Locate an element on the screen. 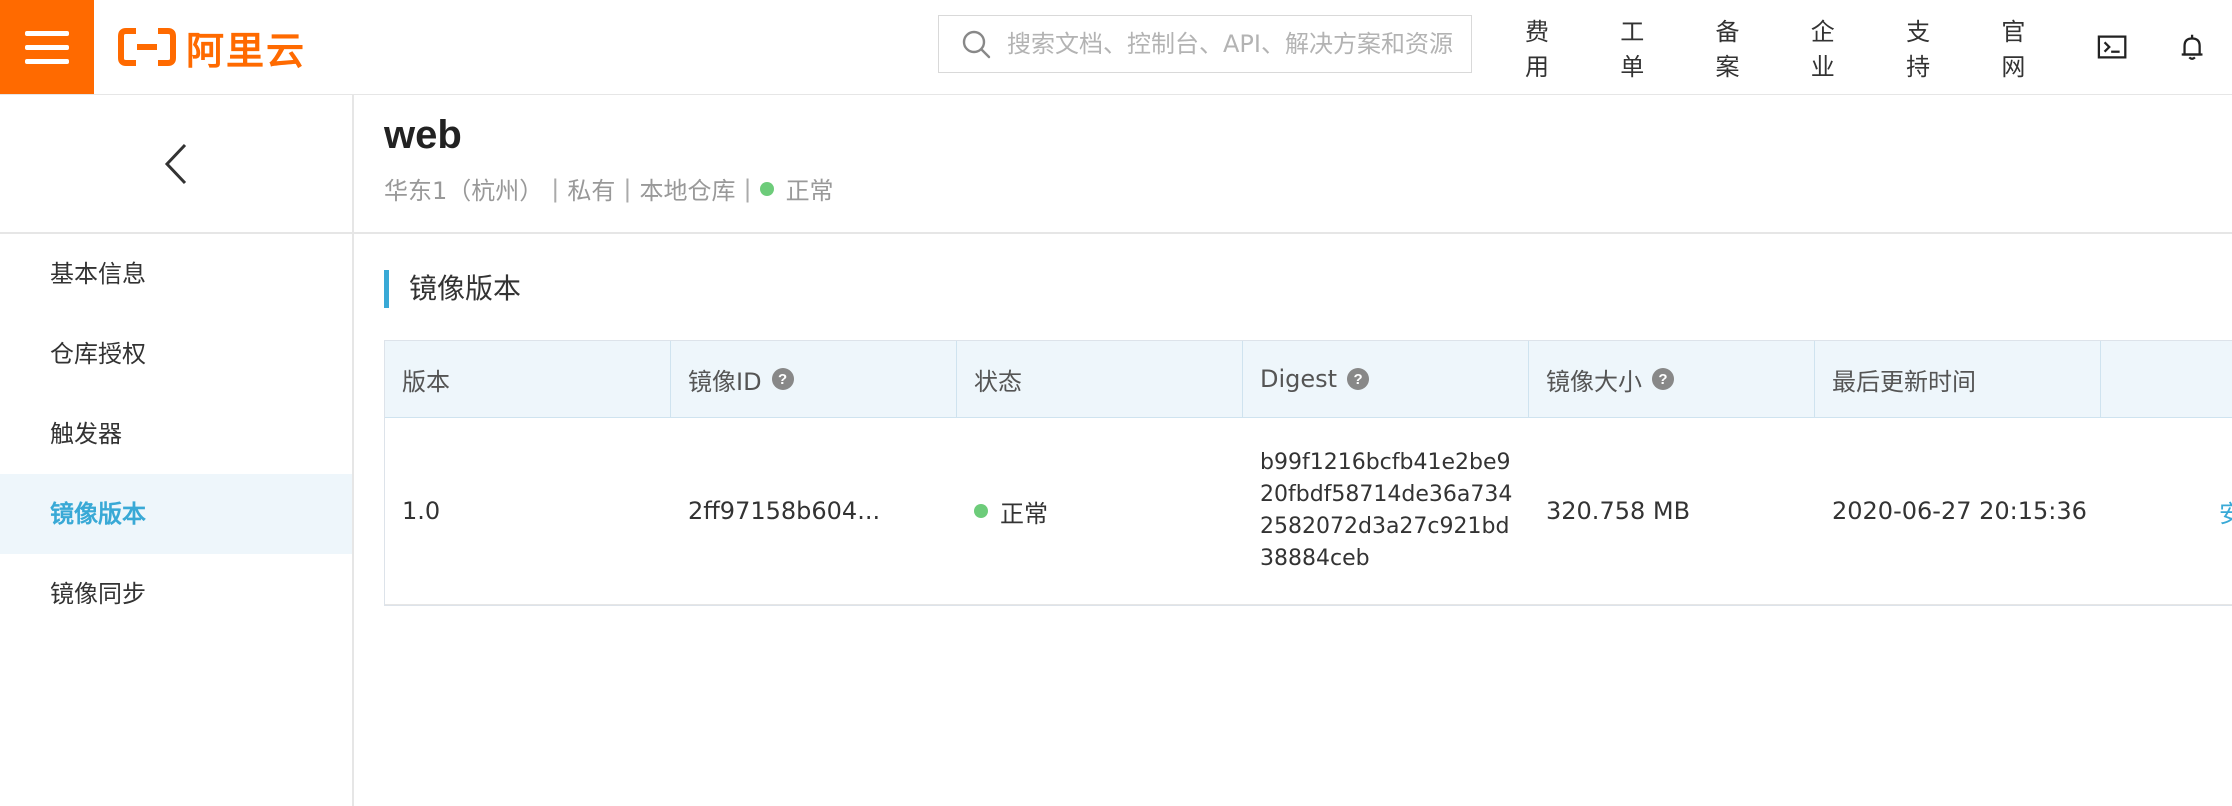  repo-region: 华东1（杭州） is located at coordinates (464, 191).